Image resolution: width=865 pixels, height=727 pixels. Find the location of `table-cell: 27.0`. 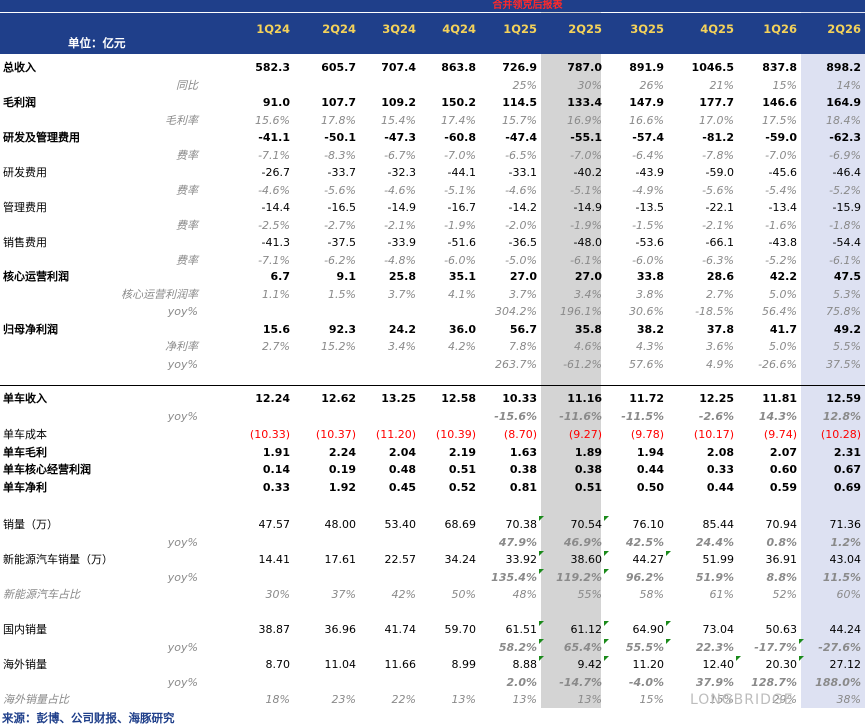

table-cell: 27.0 is located at coordinates (523, 276).